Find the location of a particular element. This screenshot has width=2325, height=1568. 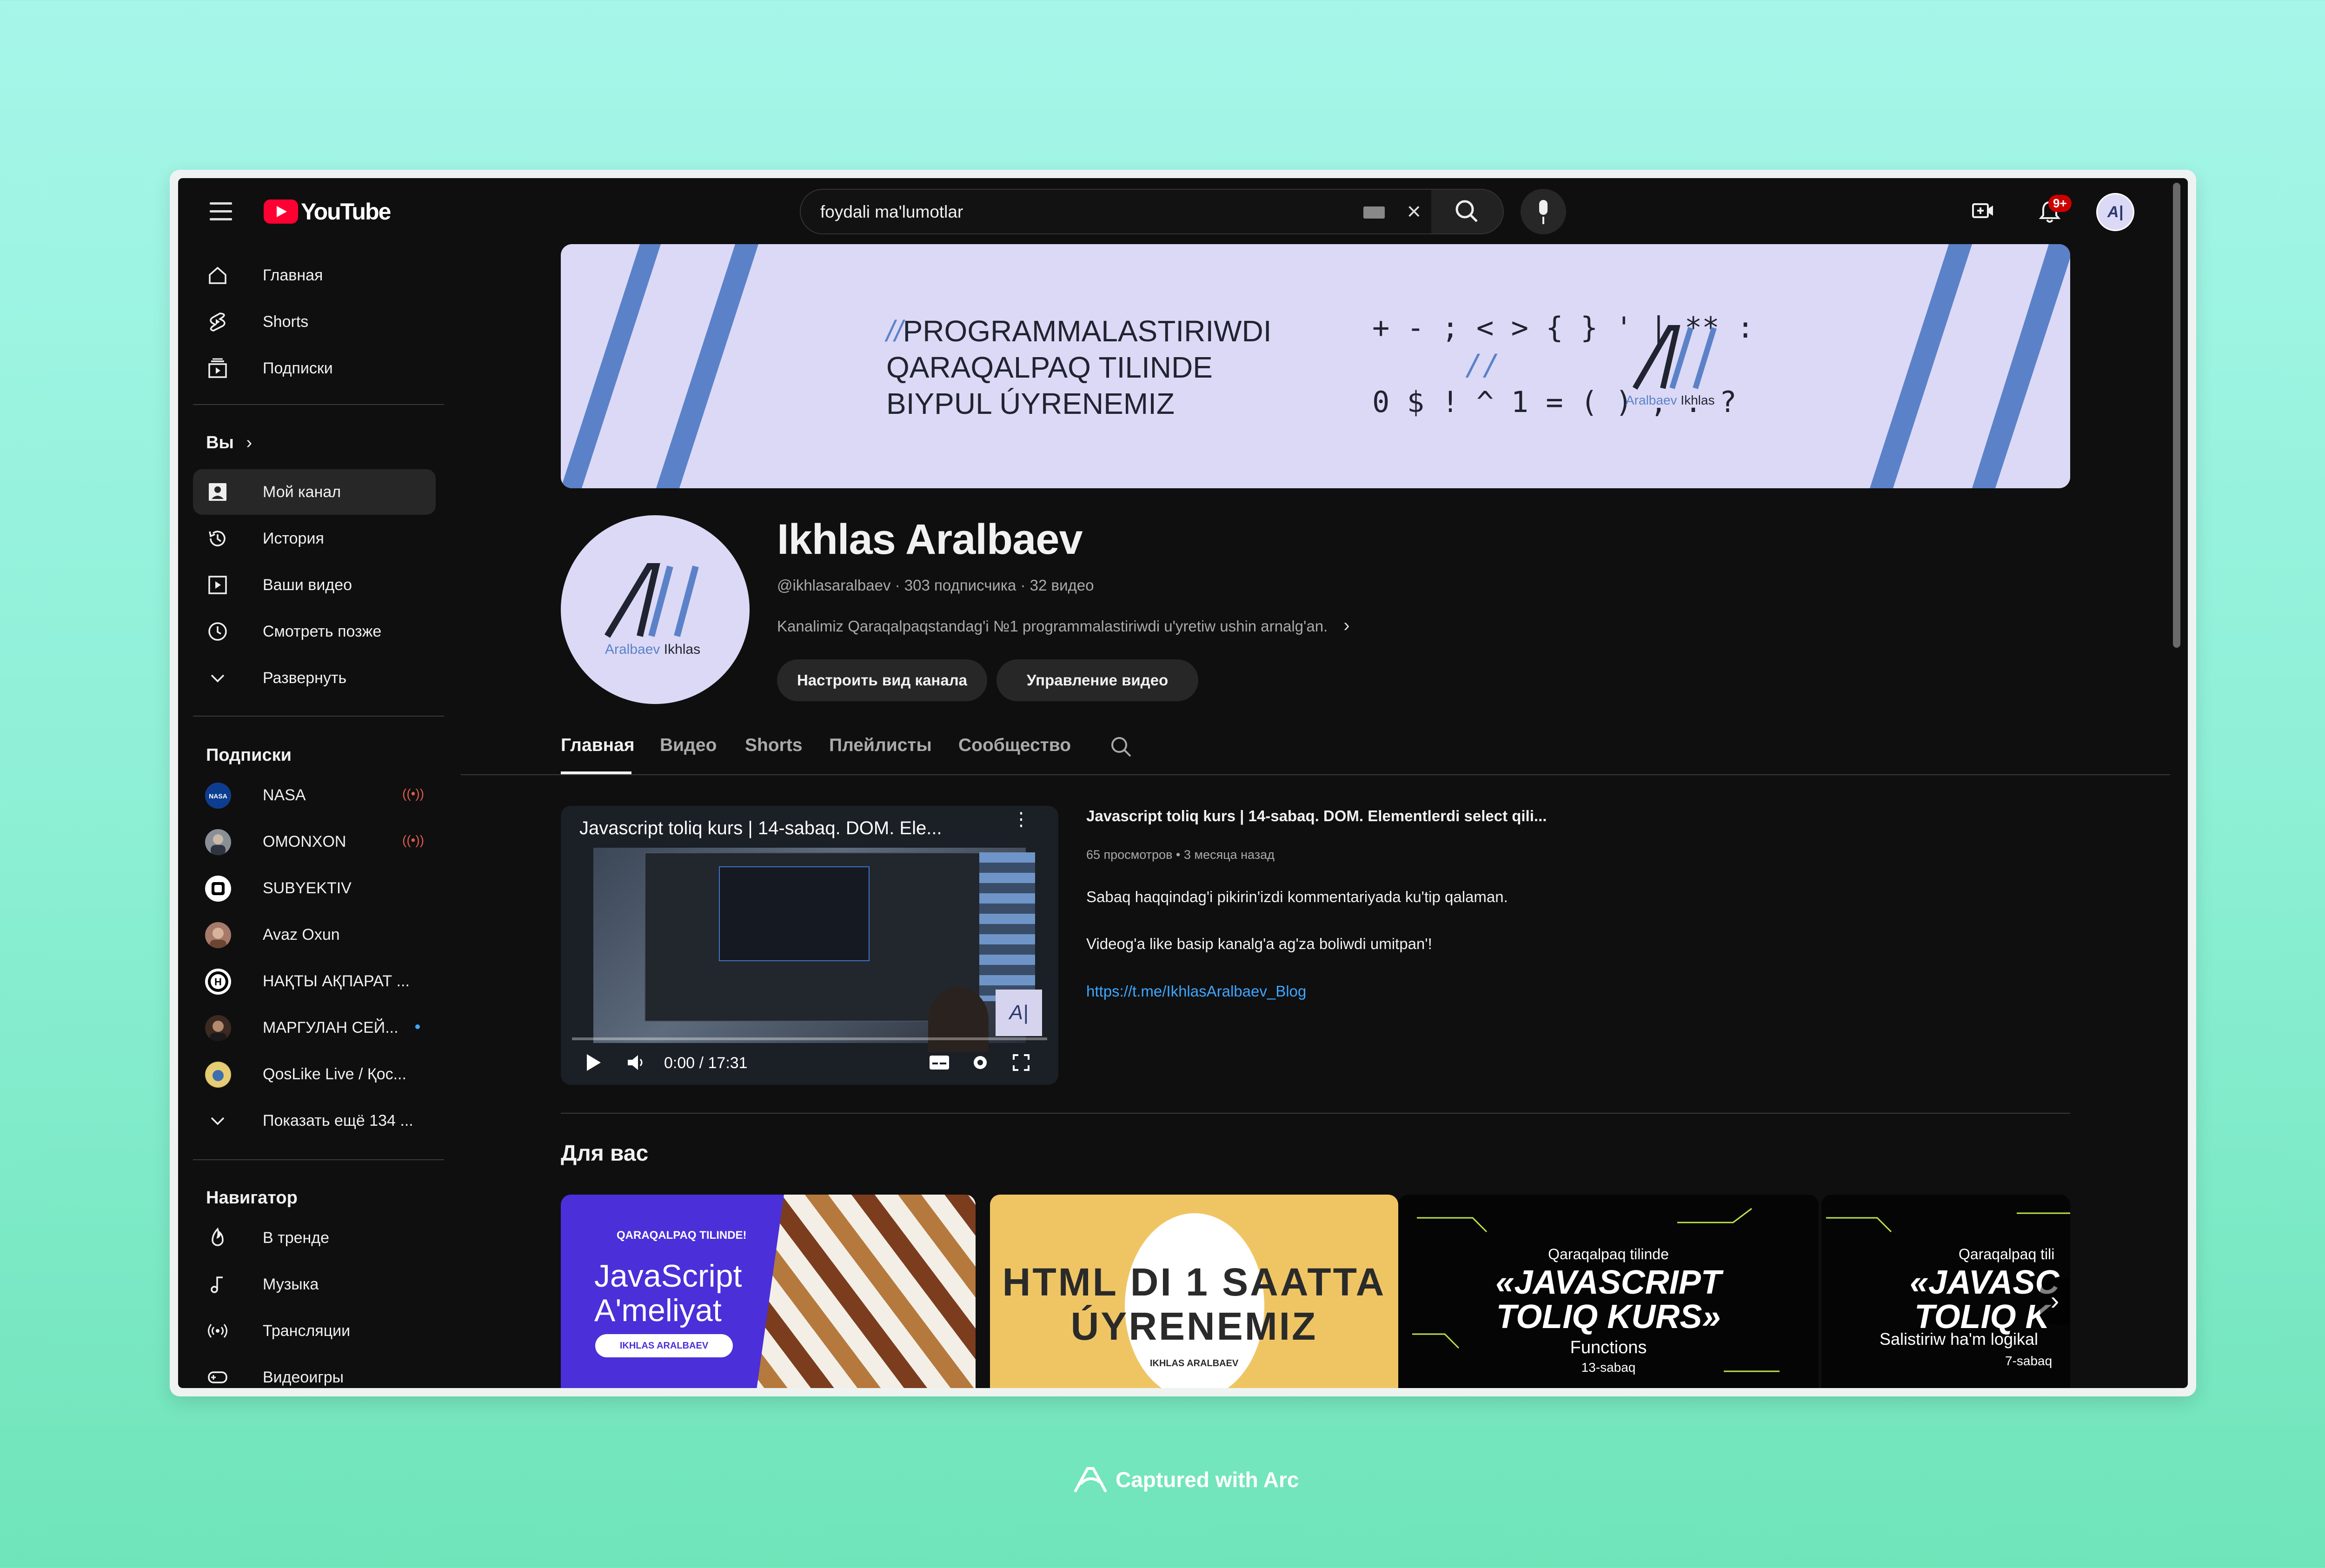

svg-text: NASA is located at coordinates (218, 796).